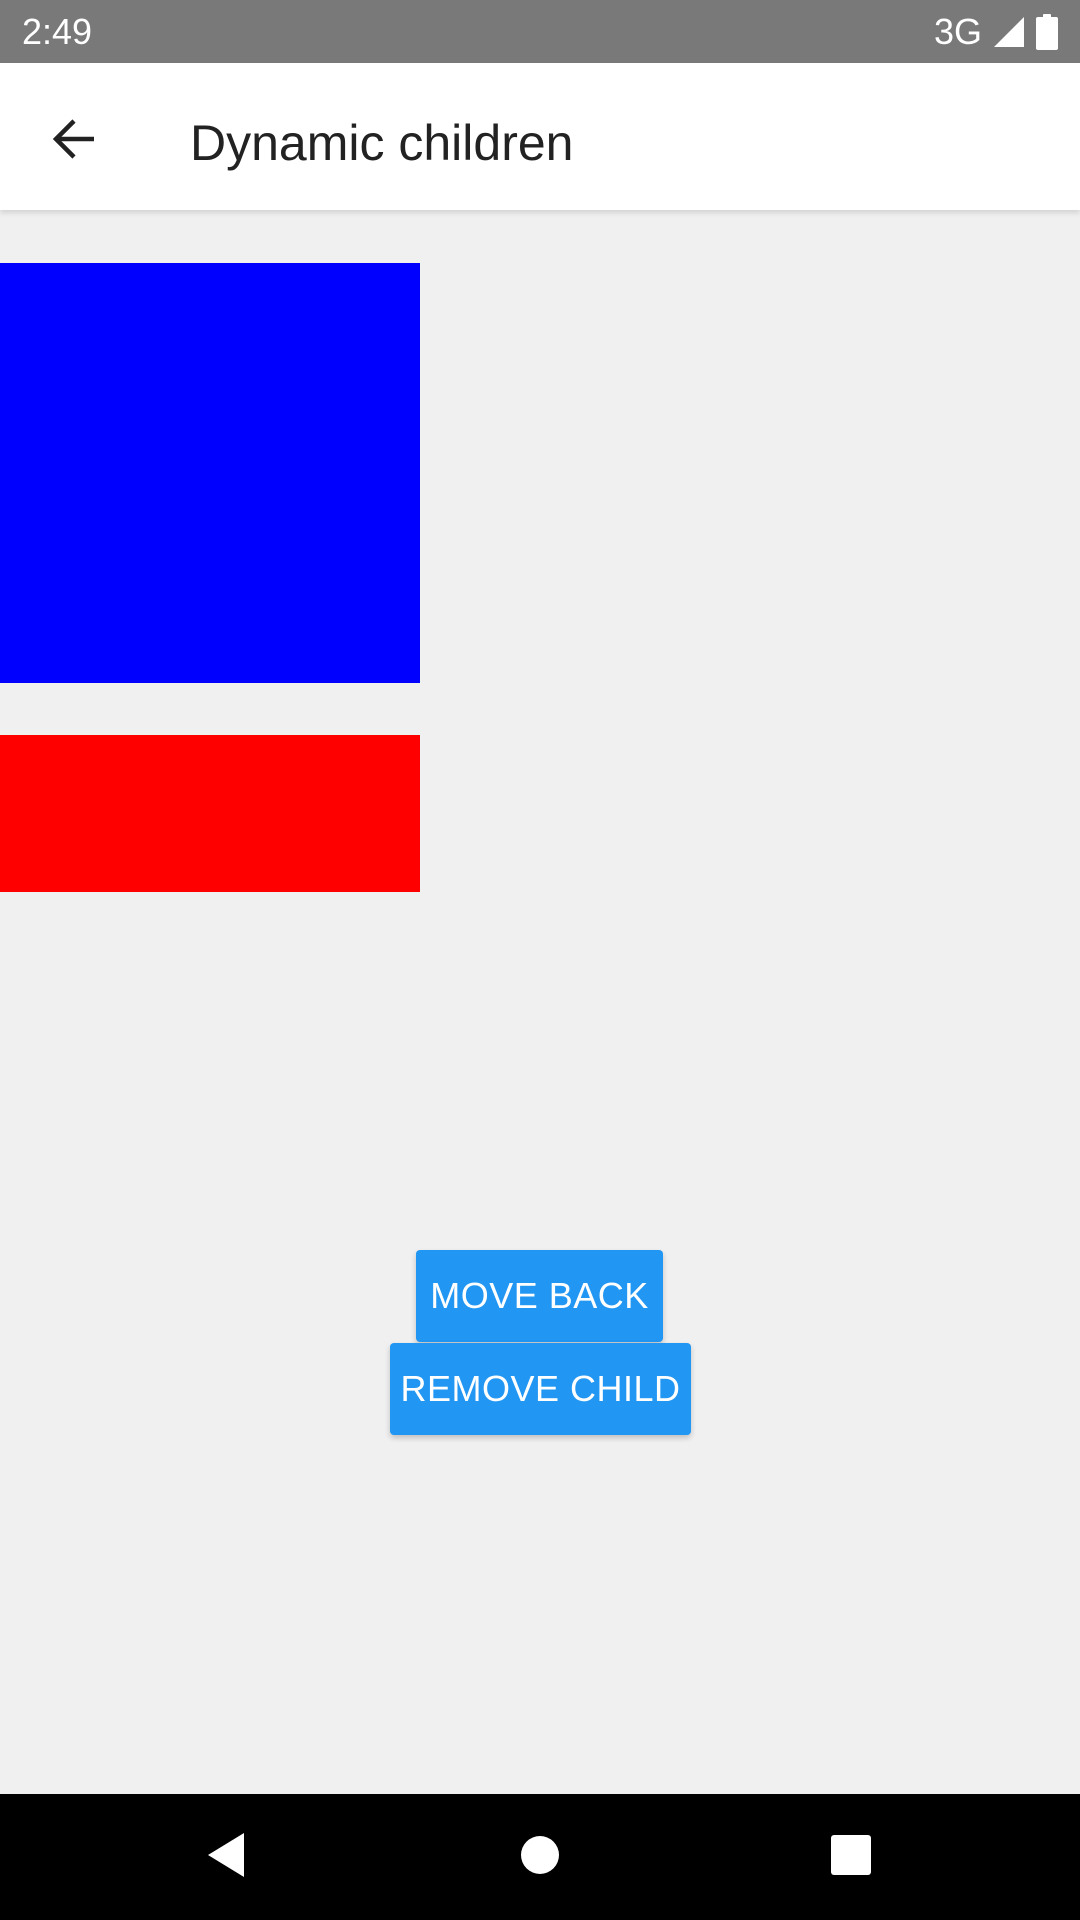  I want to click on remove-child-button: REMOVE CHILD, so click(540, 1389).